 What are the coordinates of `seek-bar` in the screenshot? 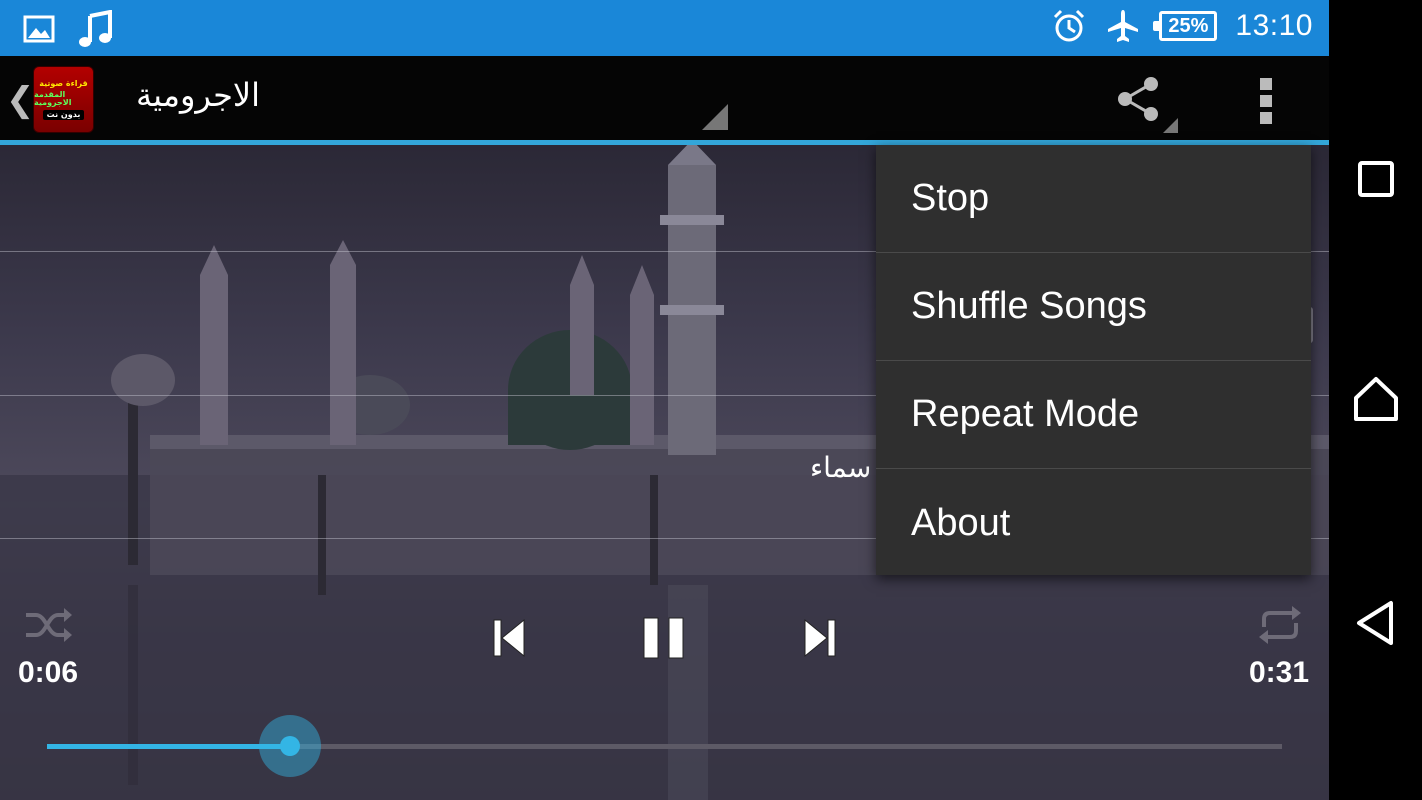 It's located at (664, 746).